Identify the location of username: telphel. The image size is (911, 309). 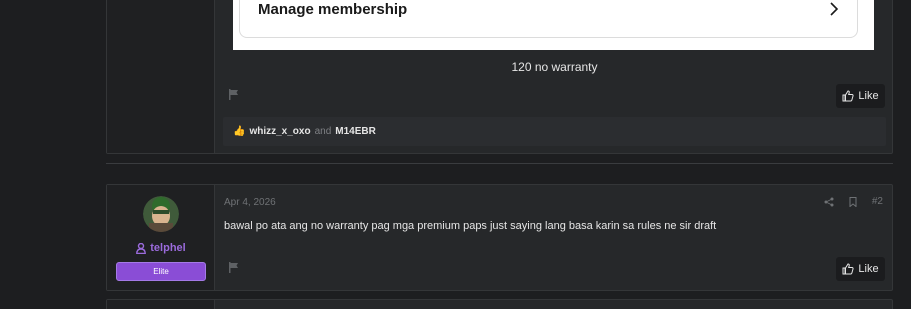
(168, 248).